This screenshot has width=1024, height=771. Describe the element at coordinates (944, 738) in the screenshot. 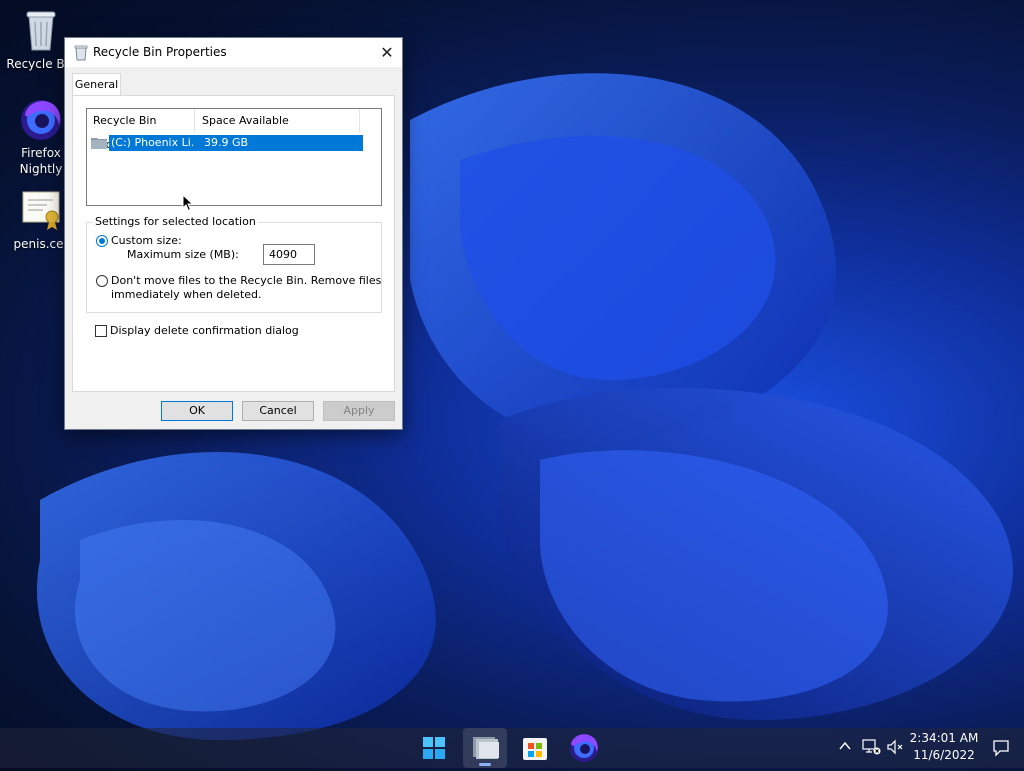

I see `clock-time: 2:34:01 AM` at that location.